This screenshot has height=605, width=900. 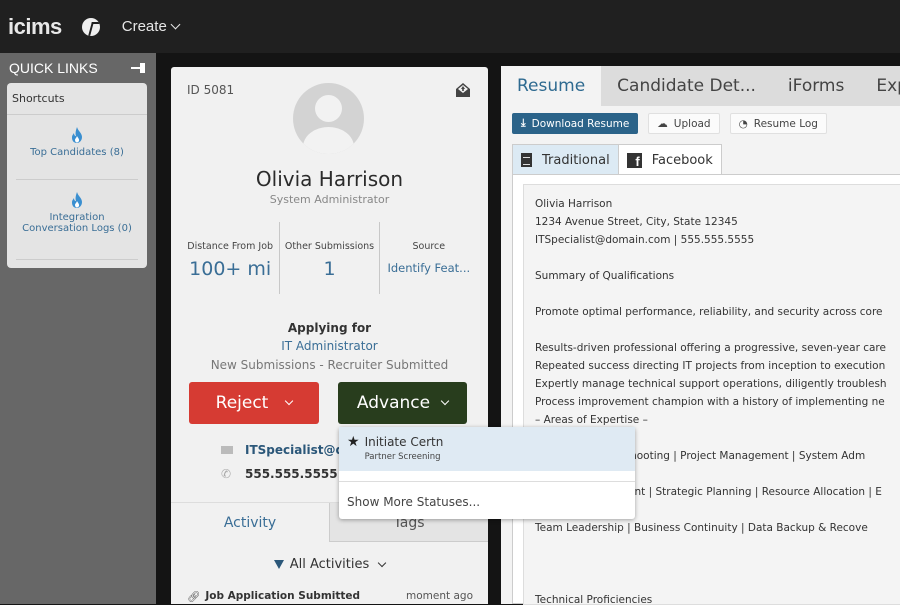 What do you see at coordinates (254, 403) in the screenshot?
I see `reject-button: Reject` at bounding box center [254, 403].